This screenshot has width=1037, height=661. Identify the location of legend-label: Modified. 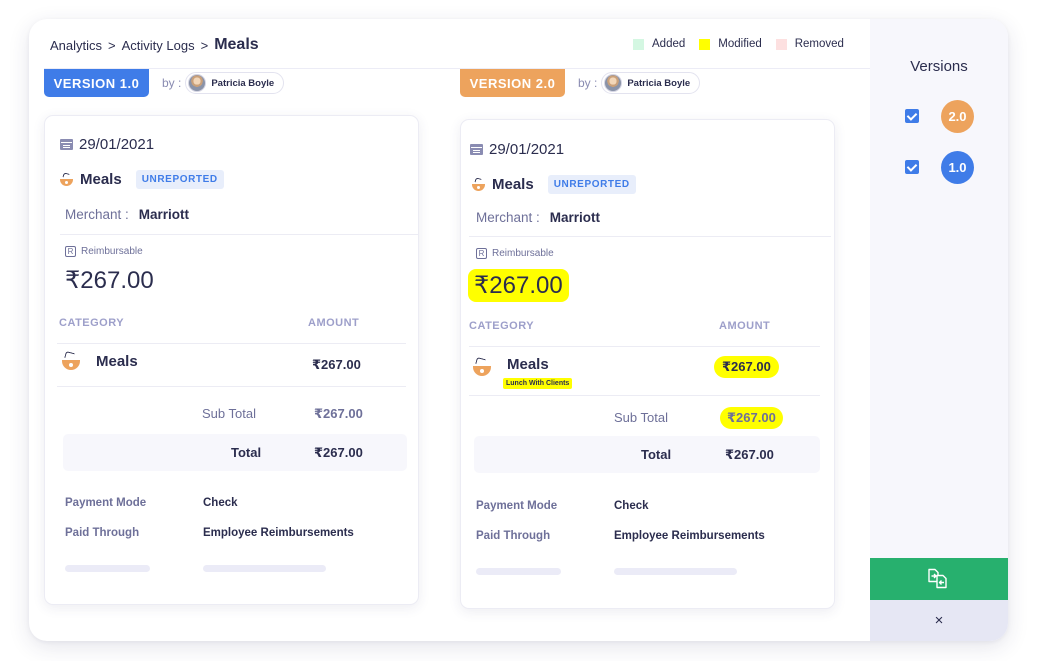
(740, 44).